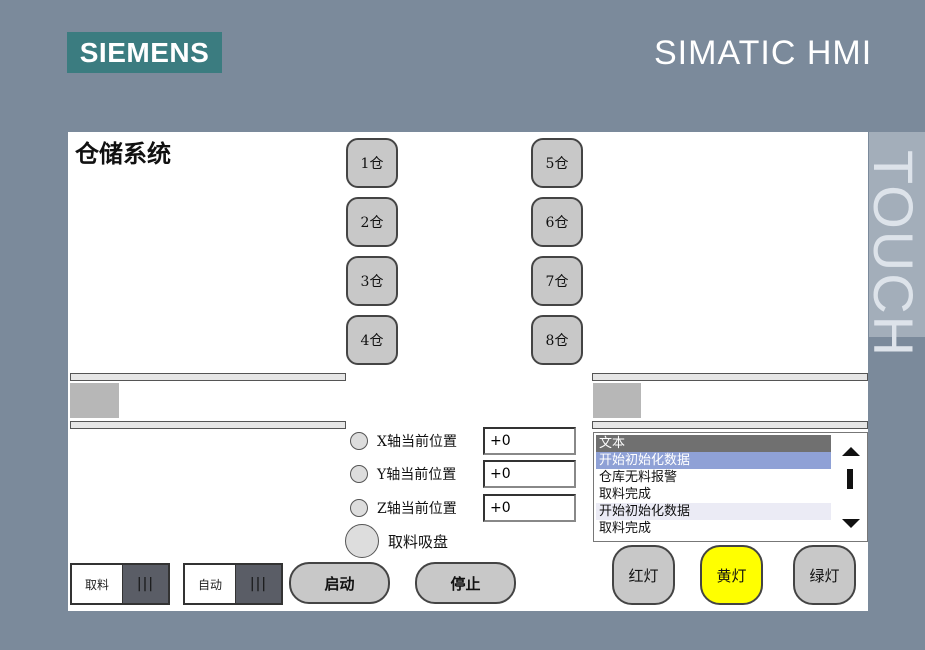 The height and width of the screenshot is (650, 925). What do you see at coordinates (529, 441) in the screenshot?
I see `x-axis-value: +0` at bounding box center [529, 441].